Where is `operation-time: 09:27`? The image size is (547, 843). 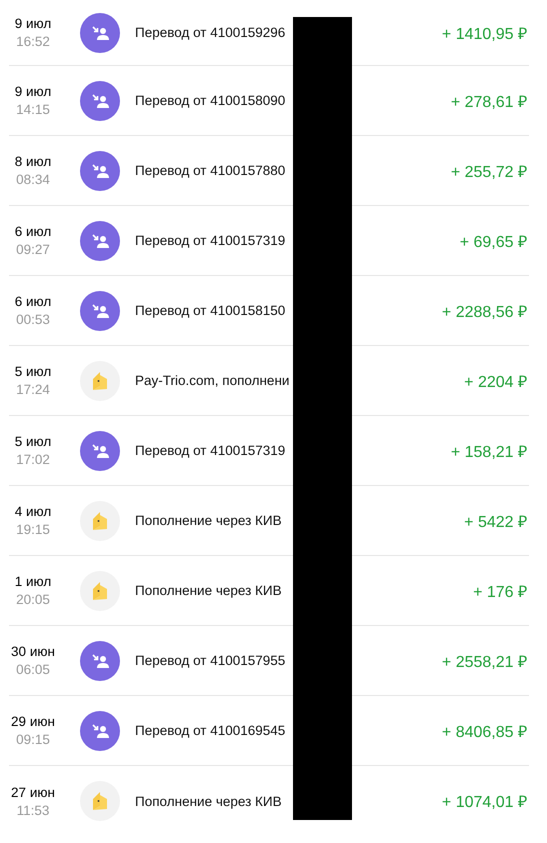
operation-time: 09:27 is located at coordinates (33, 249).